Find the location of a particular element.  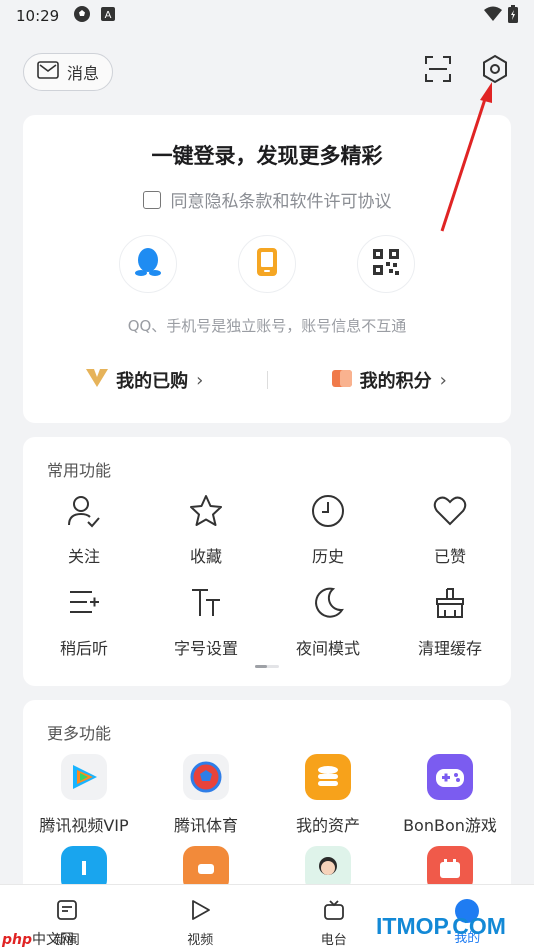

my-purchased-link: 我的已购 › is located at coordinates (145, 380).